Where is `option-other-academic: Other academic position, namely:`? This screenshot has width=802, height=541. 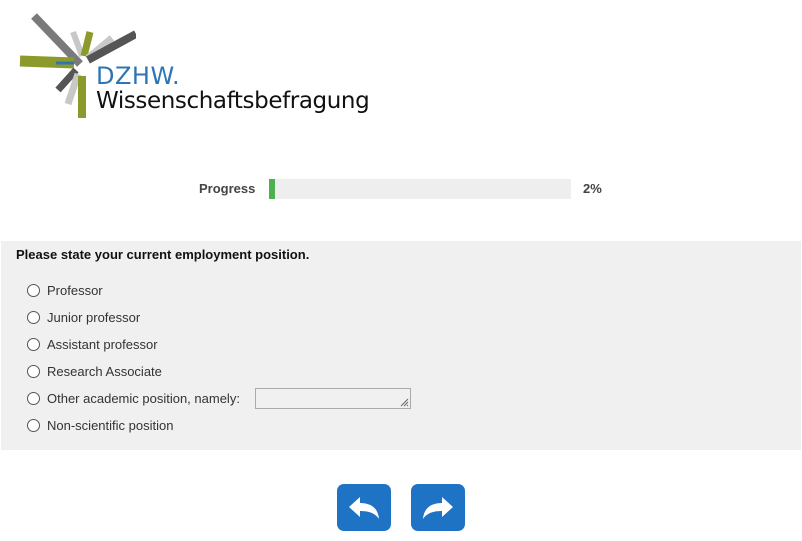 option-other-academic: Other academic position, namely: is located at coordinates (133, 398).